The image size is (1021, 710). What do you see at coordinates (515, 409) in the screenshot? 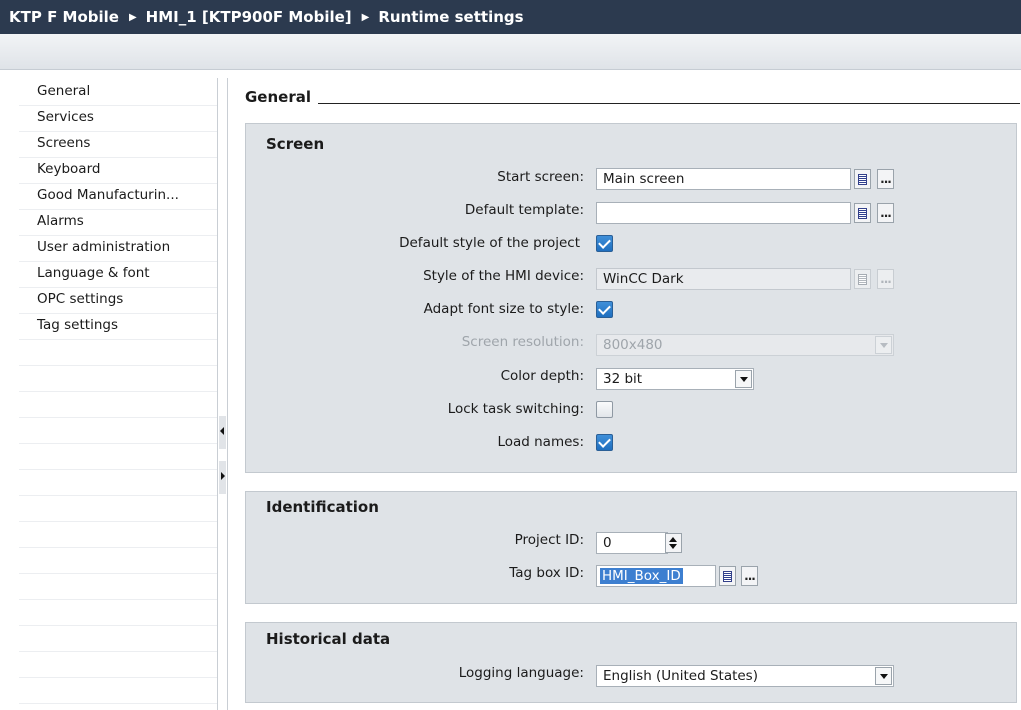
I see `lock-task-label: Lock task switching:` at bounding box center [515, 409].